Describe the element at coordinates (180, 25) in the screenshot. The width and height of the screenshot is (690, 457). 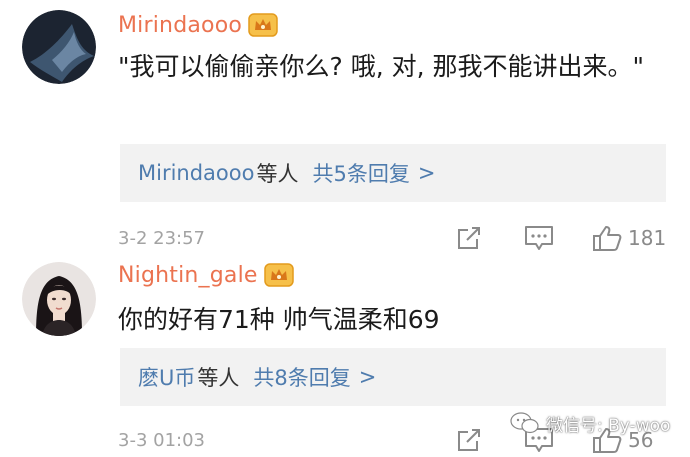
I see `username: Mirindaooo` at that location.